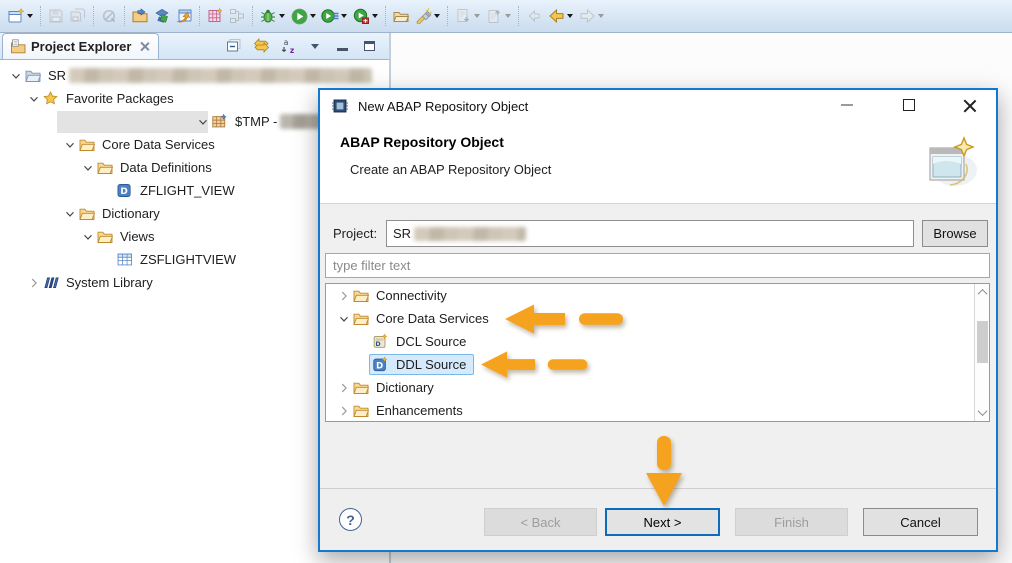 Image resolution: width=1012 pixels, height=563 pixels. I want to click on profile-icon, so click(330, 16).